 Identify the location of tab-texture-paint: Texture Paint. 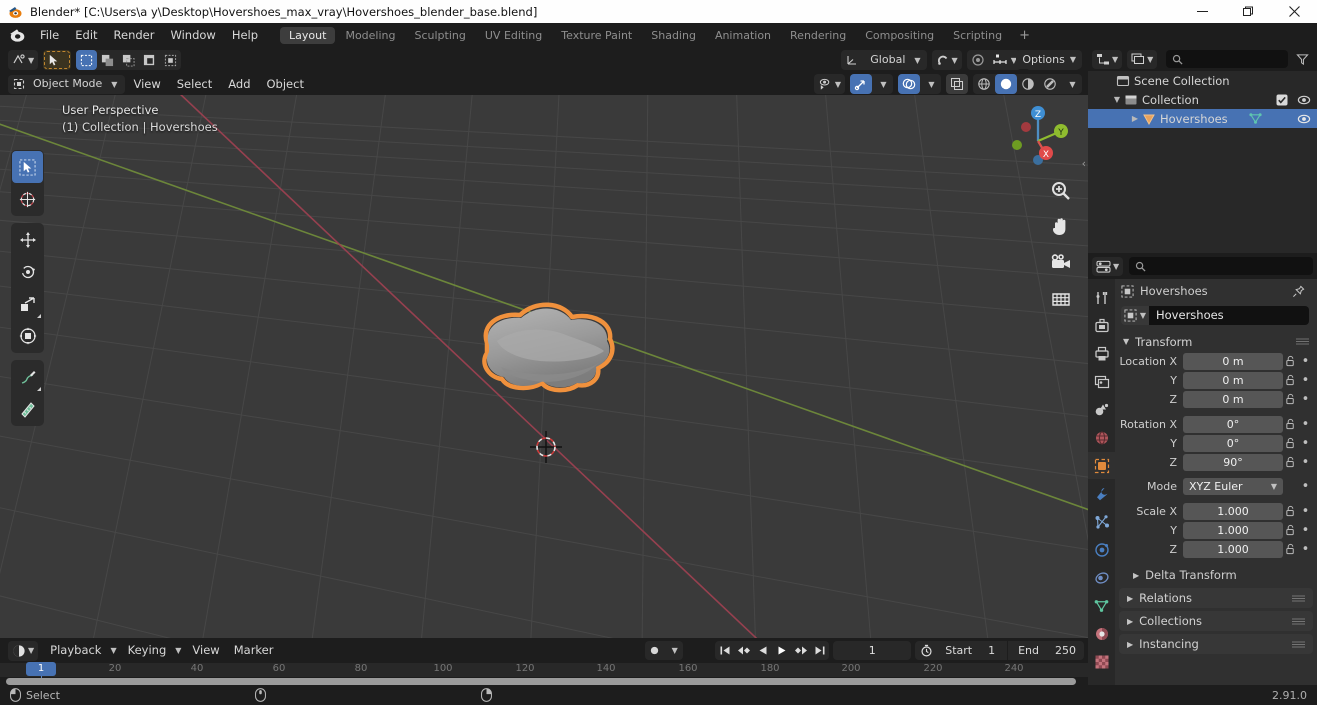
(596, 35).